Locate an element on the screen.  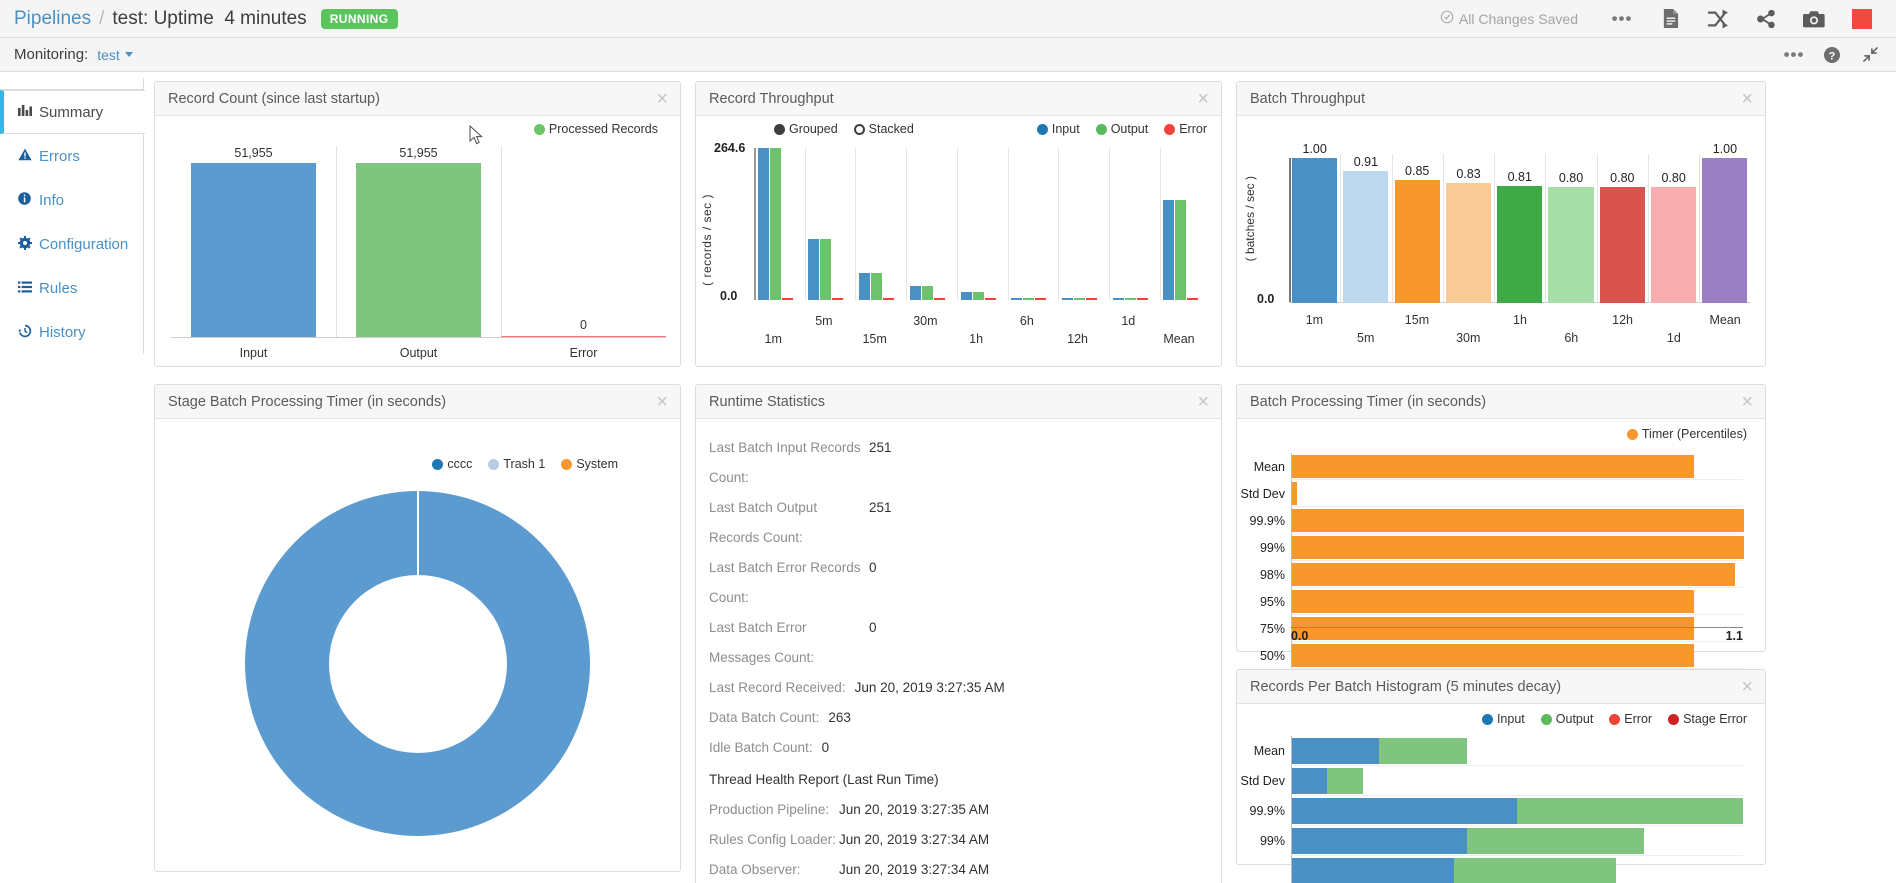
shuffle-icon is located at coordinates (1718, 19).